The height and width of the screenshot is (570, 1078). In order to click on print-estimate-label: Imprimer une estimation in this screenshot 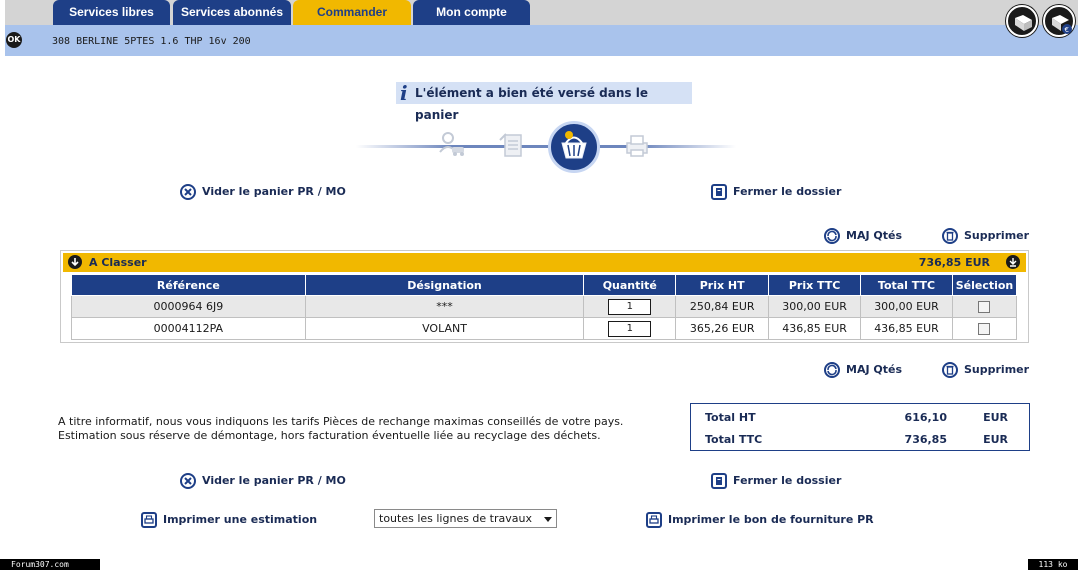, I will do `click(240, 519)`.